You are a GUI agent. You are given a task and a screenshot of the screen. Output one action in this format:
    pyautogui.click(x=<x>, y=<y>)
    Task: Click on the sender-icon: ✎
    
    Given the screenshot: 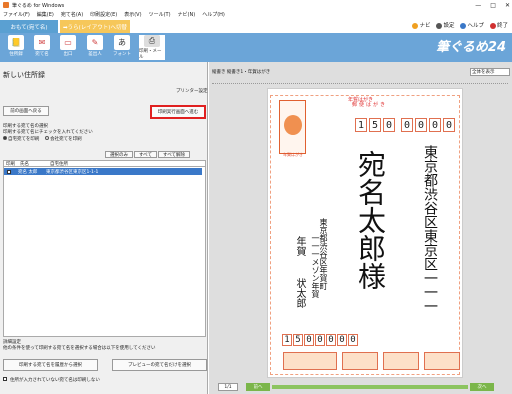 What is the action you would take?
    pyautogui.click(x=95, y=42)
    